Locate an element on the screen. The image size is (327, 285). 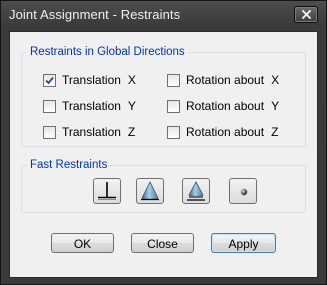
roller-support-icon is located at coordinates (196, 191).